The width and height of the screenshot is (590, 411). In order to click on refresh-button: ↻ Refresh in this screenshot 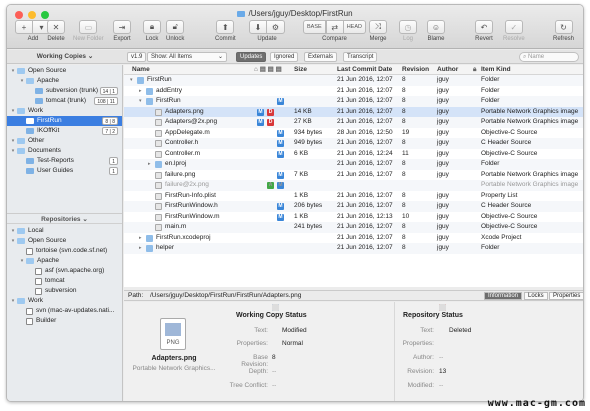, I will do `click(563, 31)`.